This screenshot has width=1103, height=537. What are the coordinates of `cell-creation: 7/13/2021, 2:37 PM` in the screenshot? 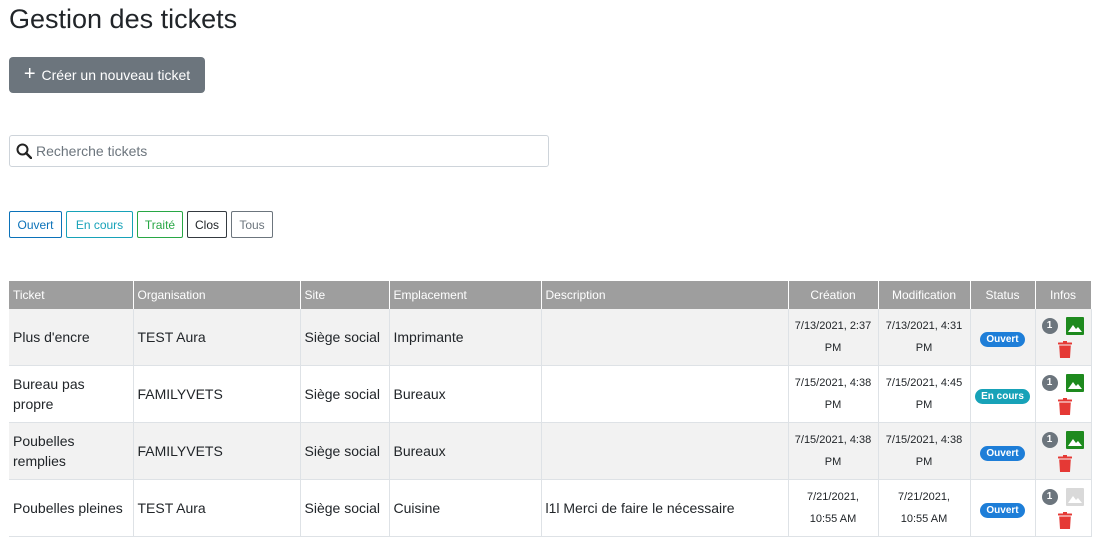 It's located at (833, 337).